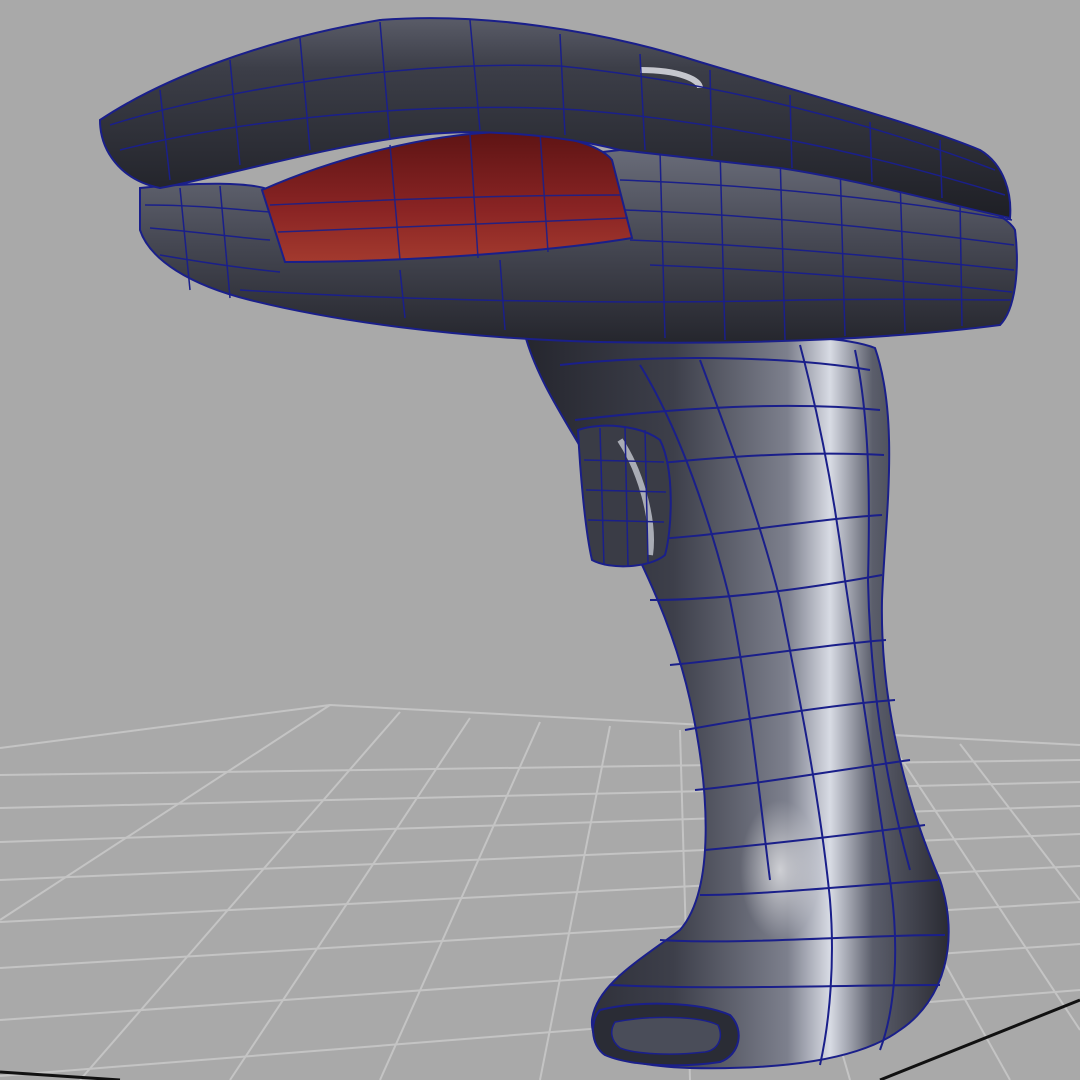 The height and width of the screenshot is (1080, 1080). What do you see at coordinates (624, 496) in the screenshot?
I see `scanner-trigger` at bounding box center [624, 496].